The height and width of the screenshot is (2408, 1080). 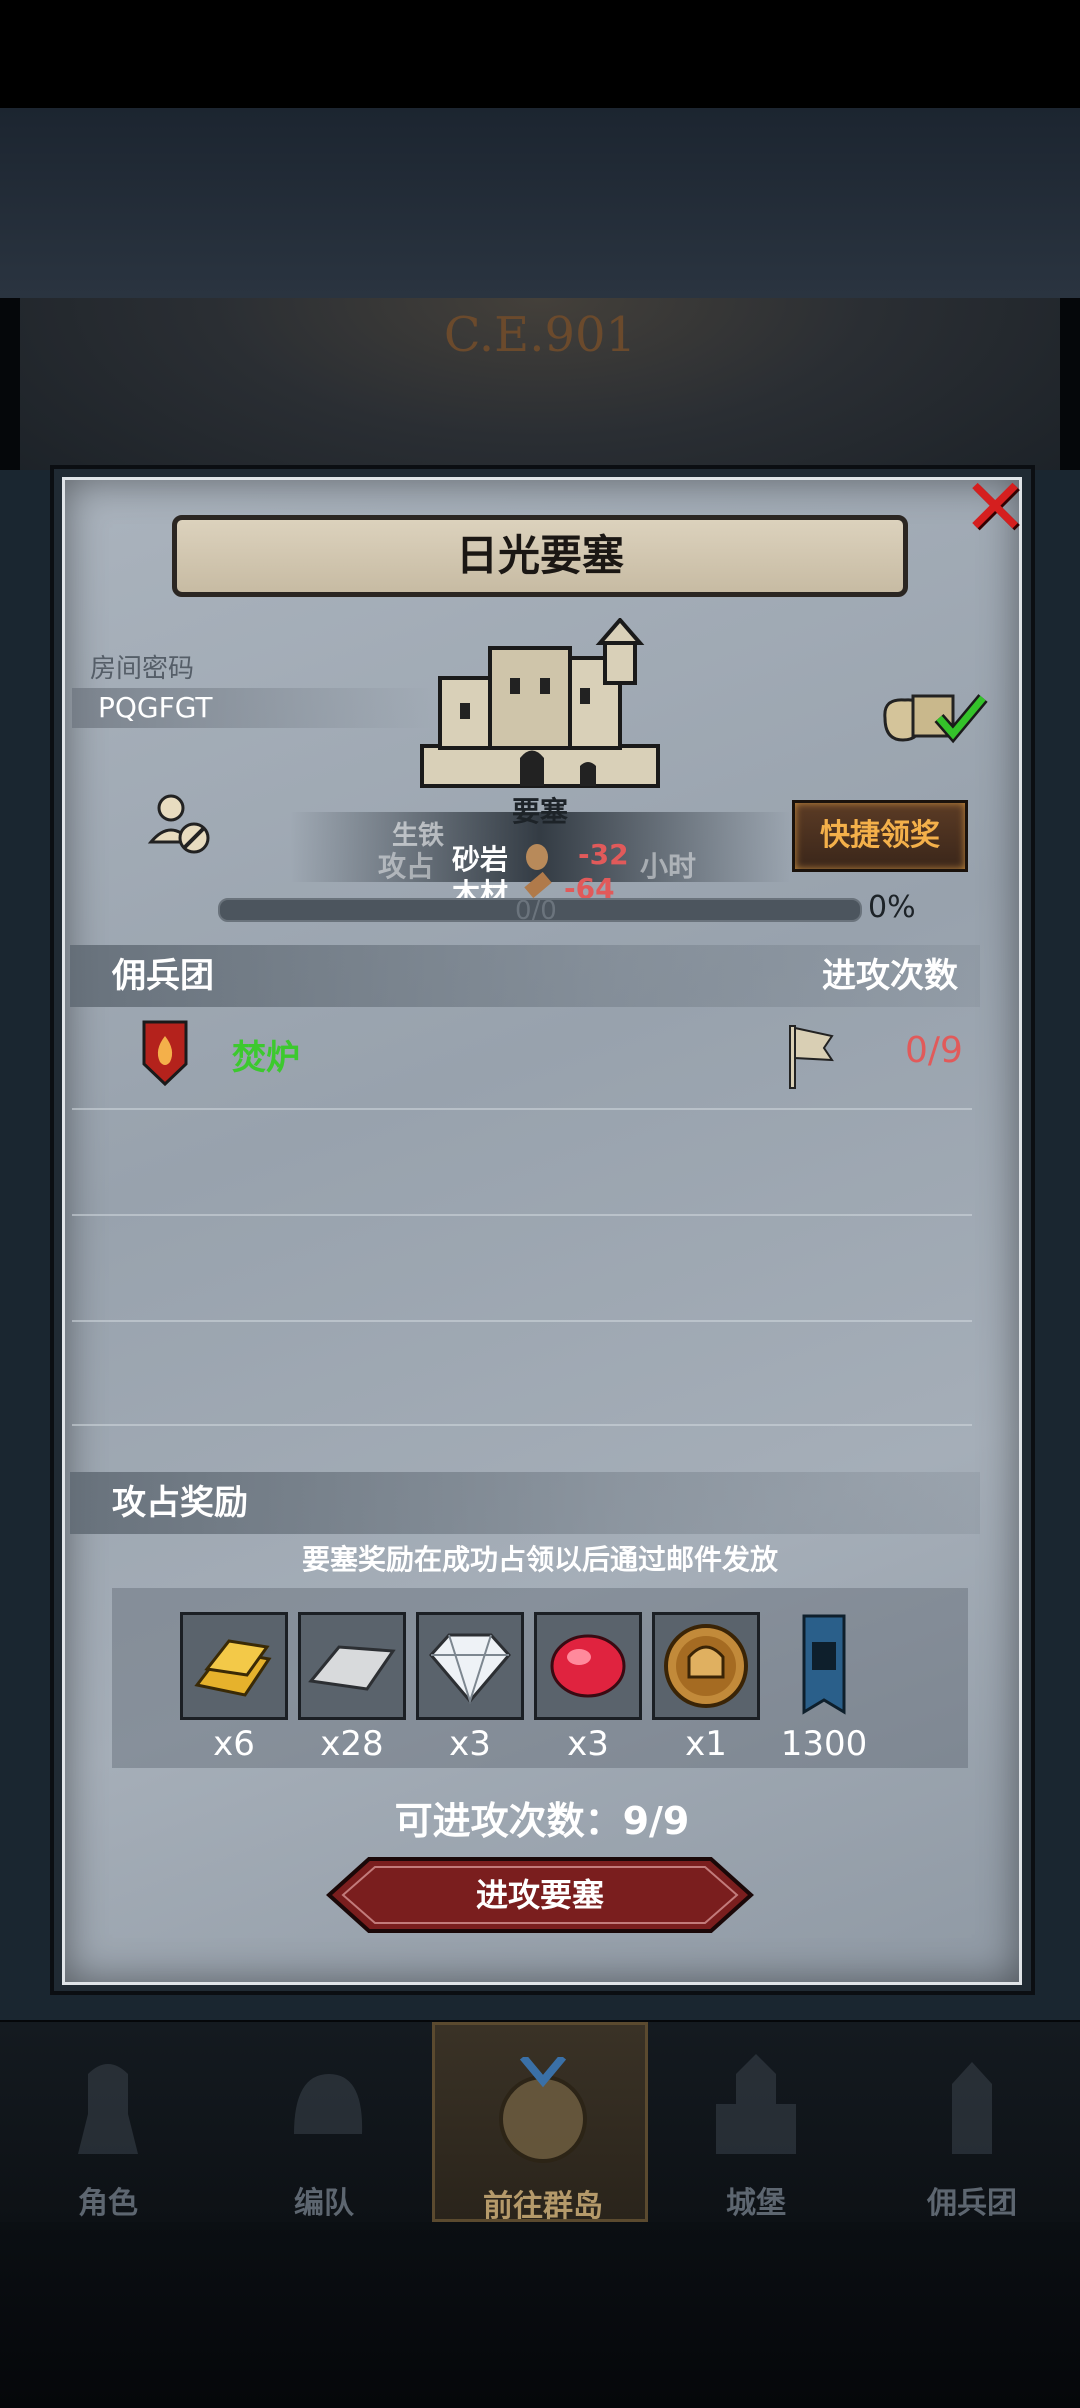 I want to click on mercenary-emblem-icon, so click(x=165, y=1053).